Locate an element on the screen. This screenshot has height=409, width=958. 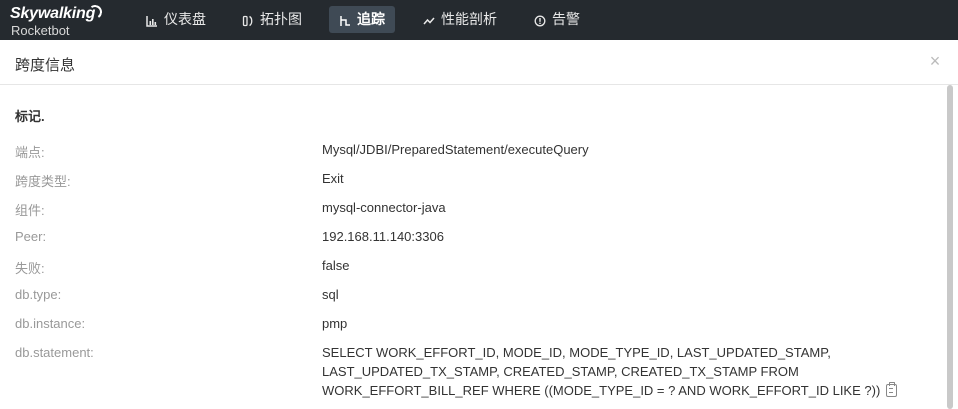
nav-label: 拓扑图 is located at coordinates (281, 19).